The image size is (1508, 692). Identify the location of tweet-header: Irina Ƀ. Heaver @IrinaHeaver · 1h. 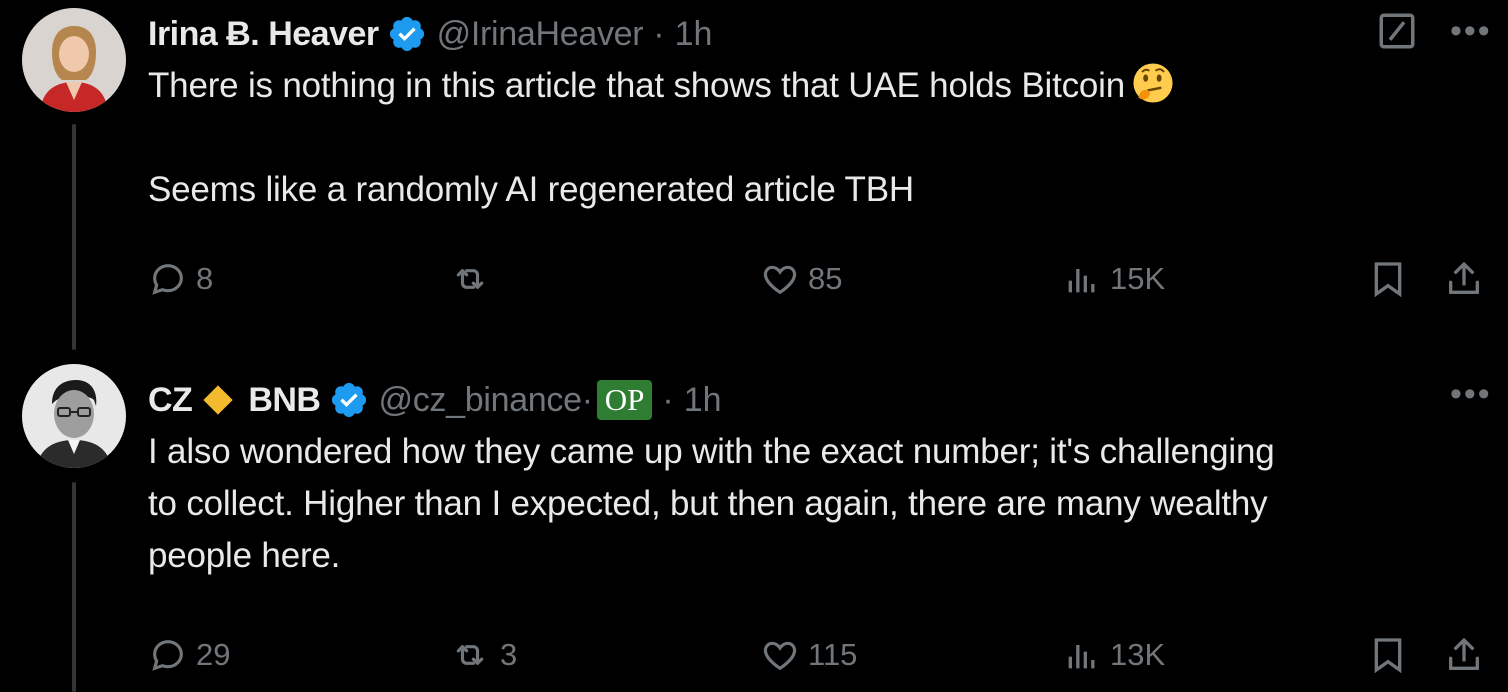
(828, 34).